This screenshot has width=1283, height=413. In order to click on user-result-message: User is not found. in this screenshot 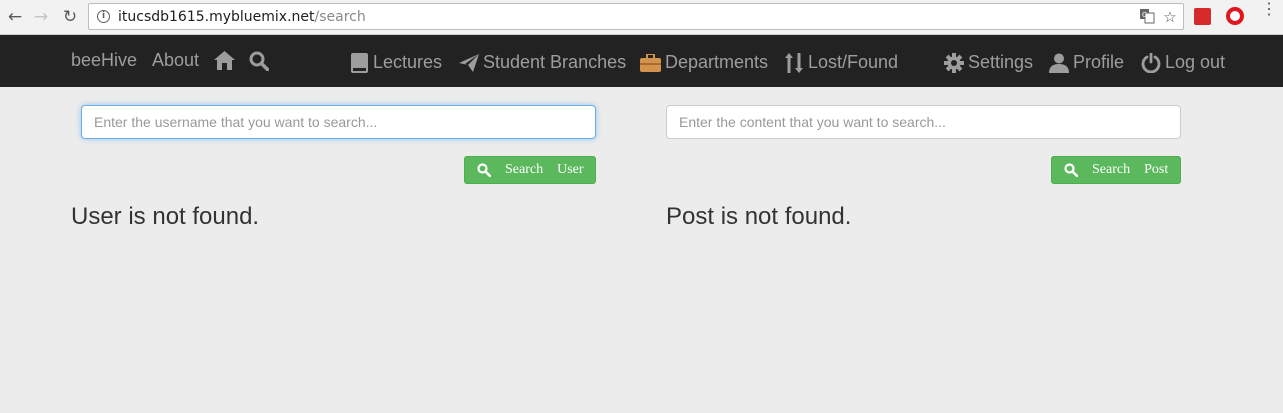, I will do `click(165, 216)`.